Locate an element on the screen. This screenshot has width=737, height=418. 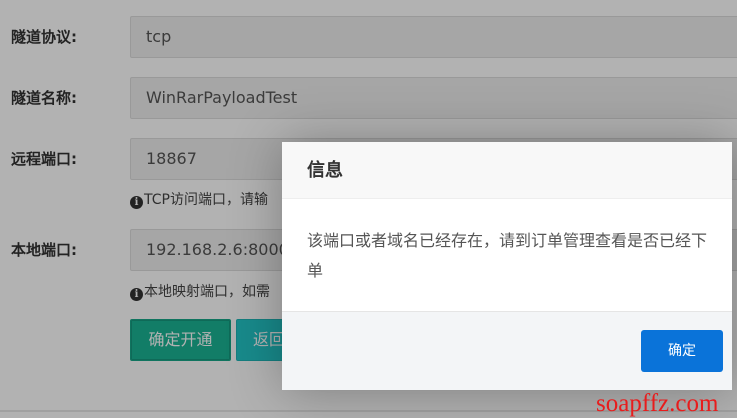
dialog-message: 该端口或者域名已经存在，请到订单管理查看是否已经下单 is located at coordinates (507, 255).